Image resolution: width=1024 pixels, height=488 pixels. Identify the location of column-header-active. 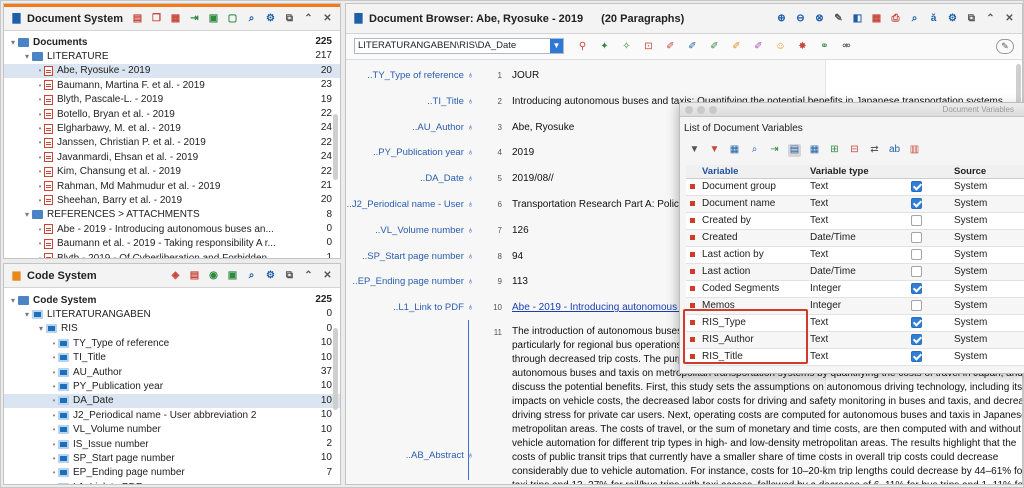
(914, 172).